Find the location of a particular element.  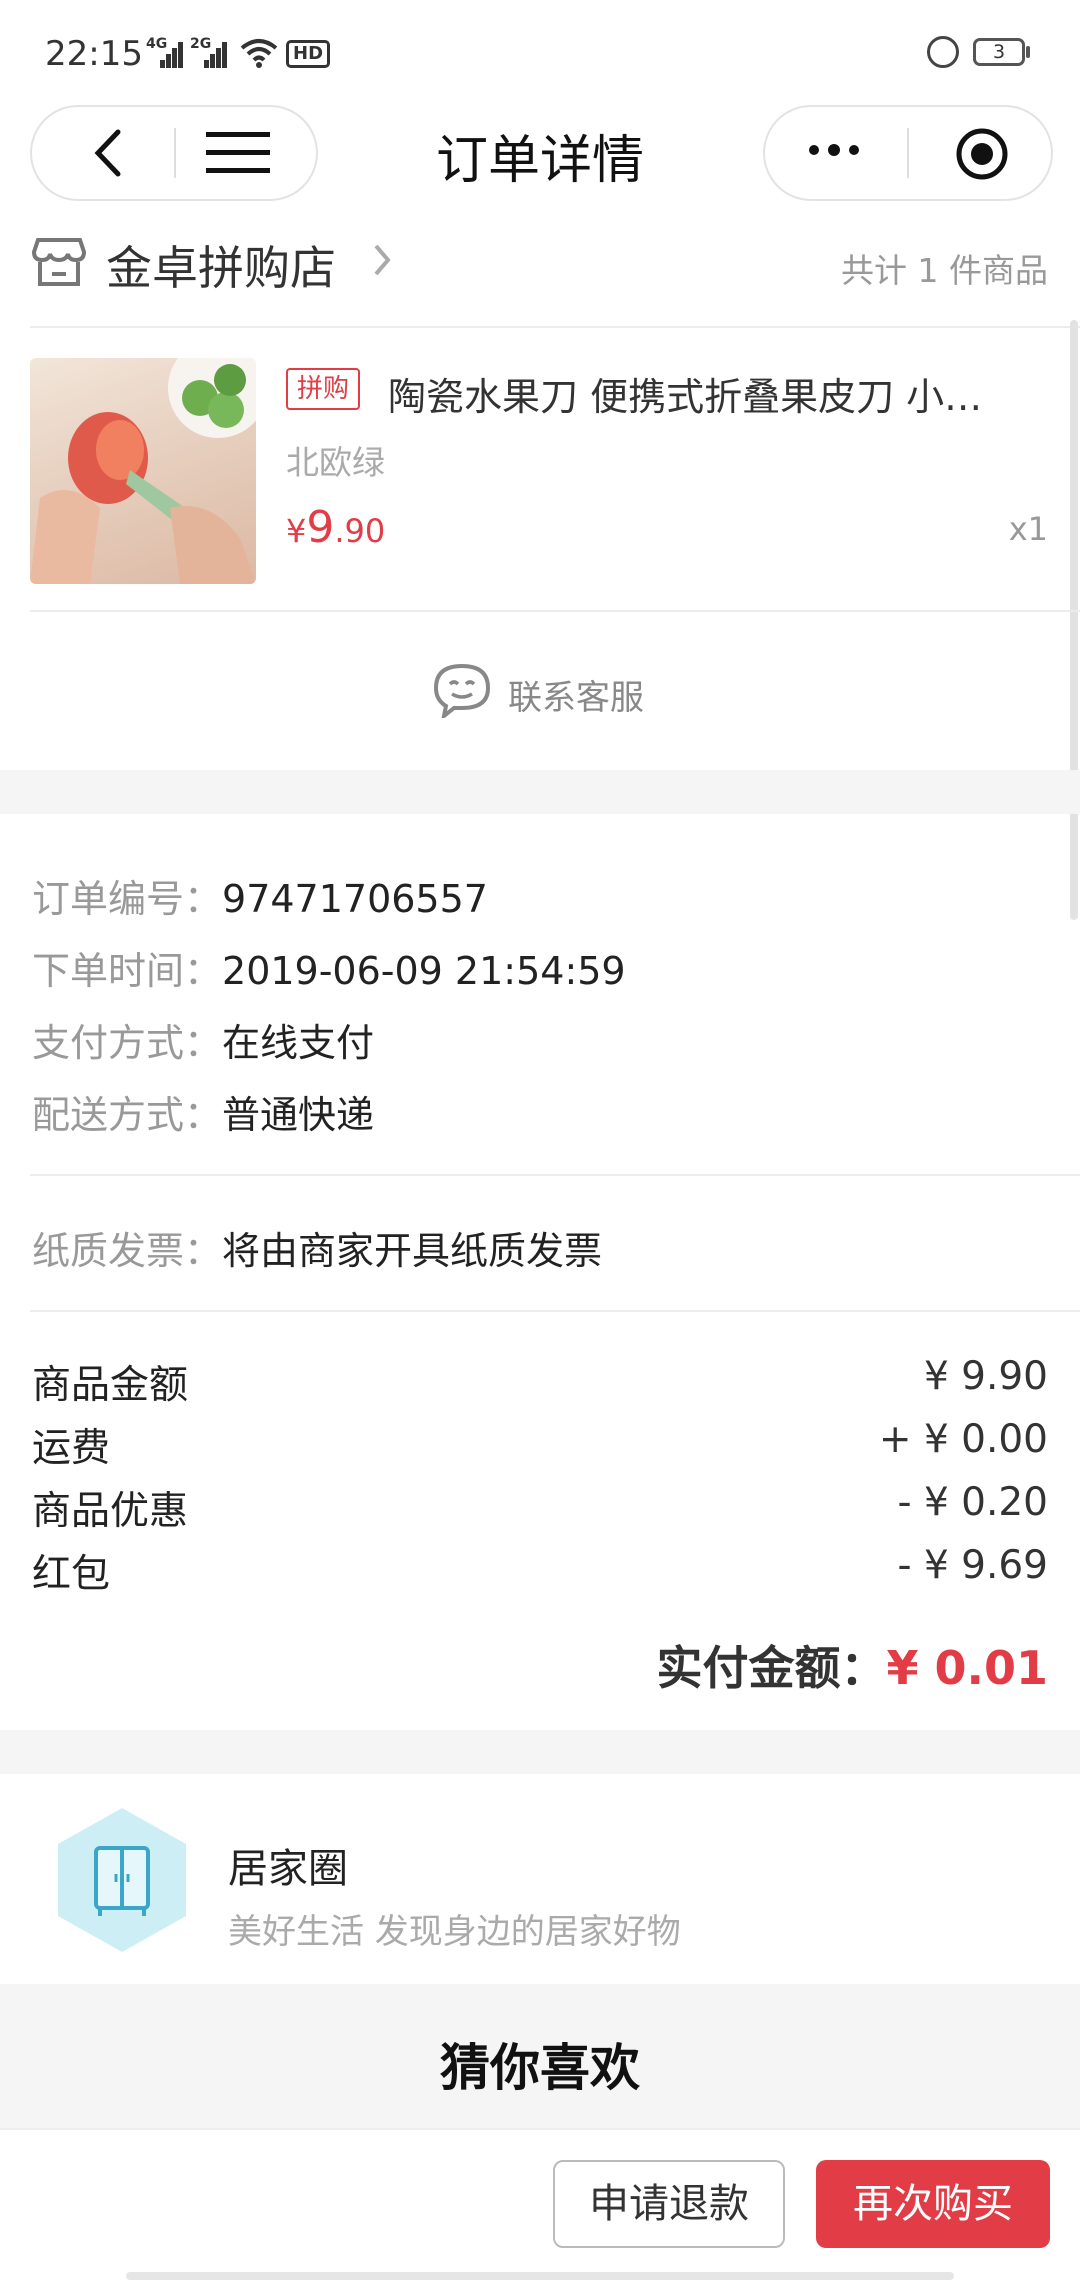

group-buy-tag: 拼购 is located at coordinates (323, 389).